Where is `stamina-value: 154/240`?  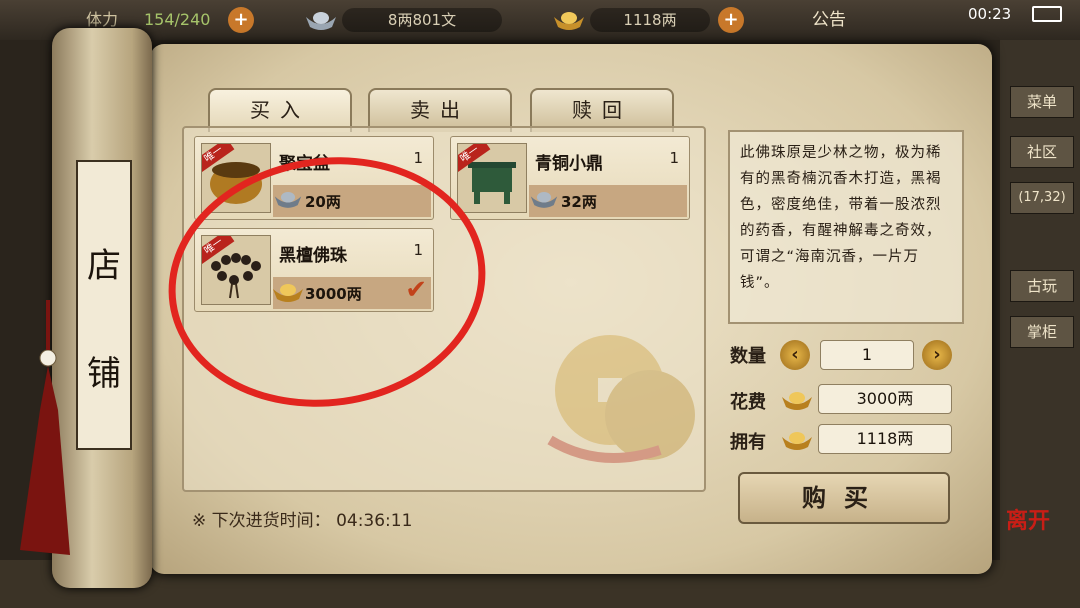 stamina-value: 154/240 is located at coordinates (177, 19).